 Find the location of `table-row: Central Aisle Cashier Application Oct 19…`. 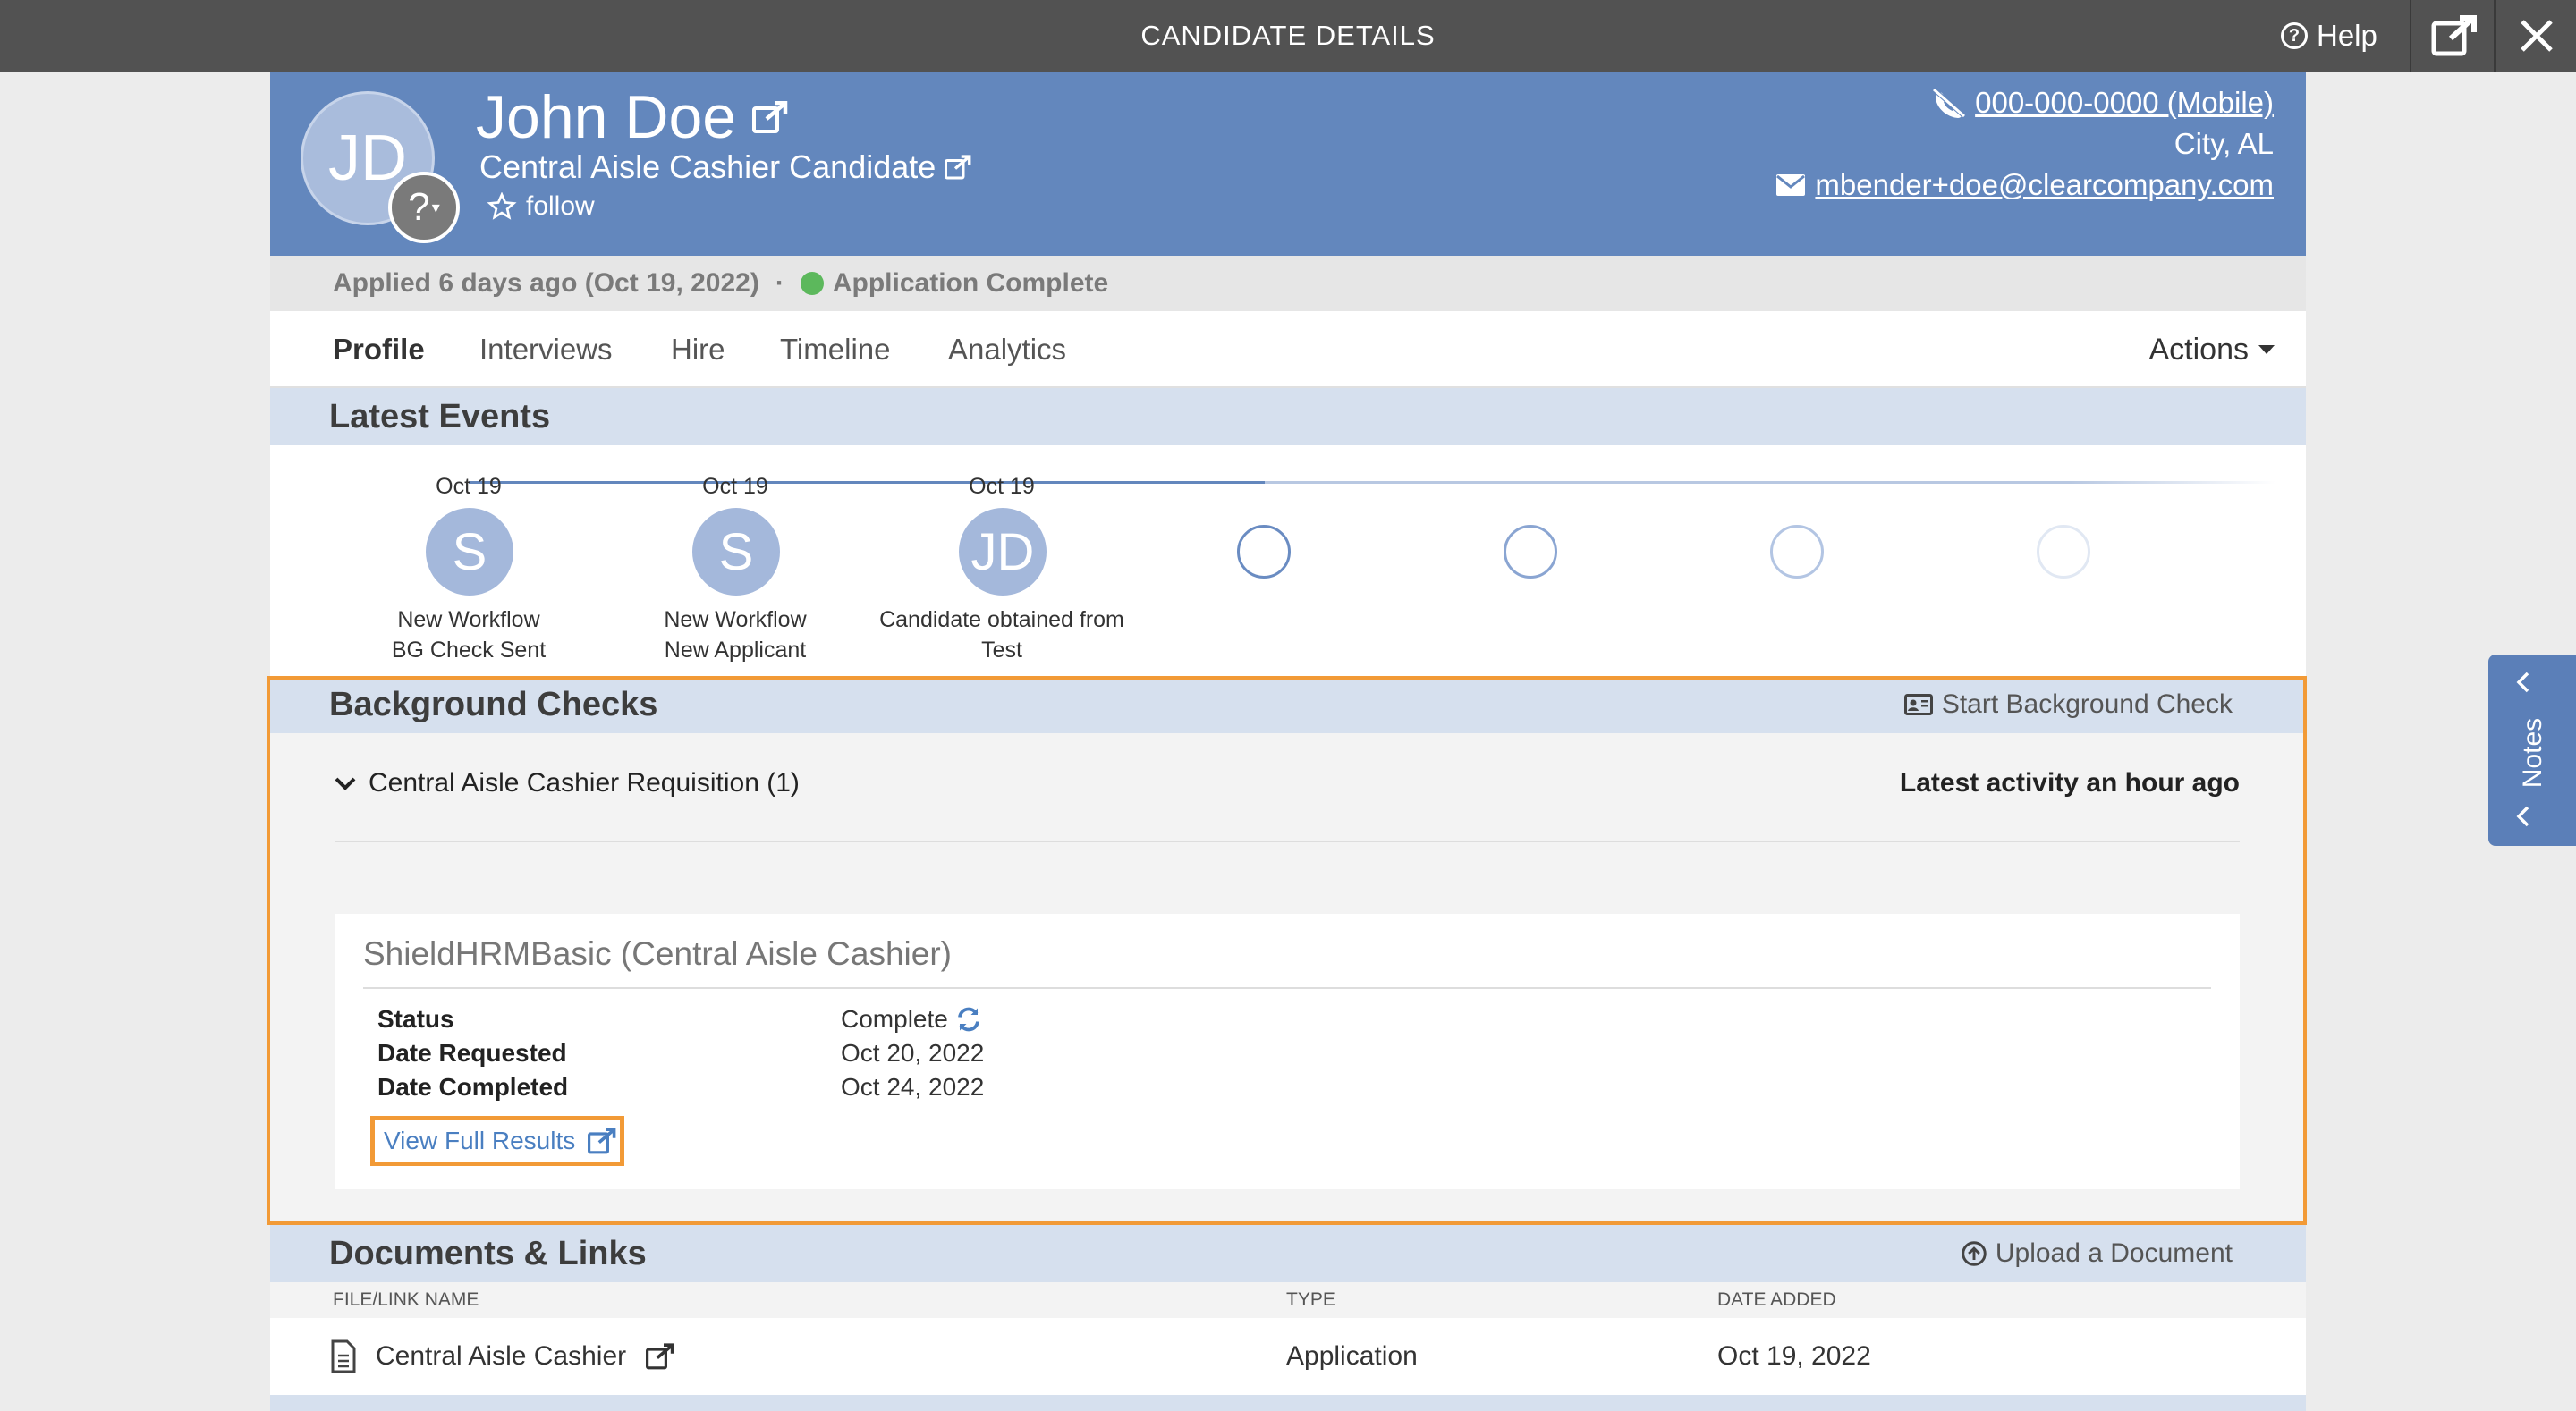

table-row: Central Aisle Cashier Application Oct 19… is located at coordinates (1288, 1356).